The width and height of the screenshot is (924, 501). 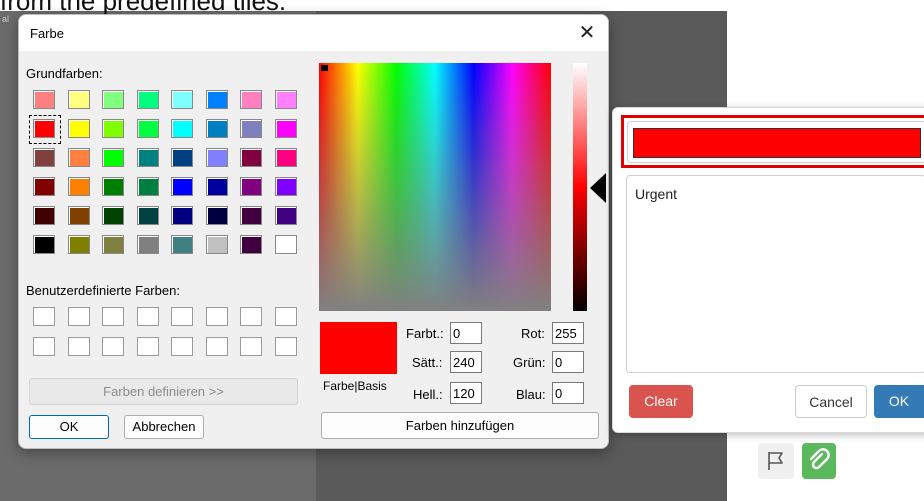 What do you see at coordinates (64, 73) in the screenshot?
I see `basic-colors-label: Grundfarben:` at bounding box center [64, 73].